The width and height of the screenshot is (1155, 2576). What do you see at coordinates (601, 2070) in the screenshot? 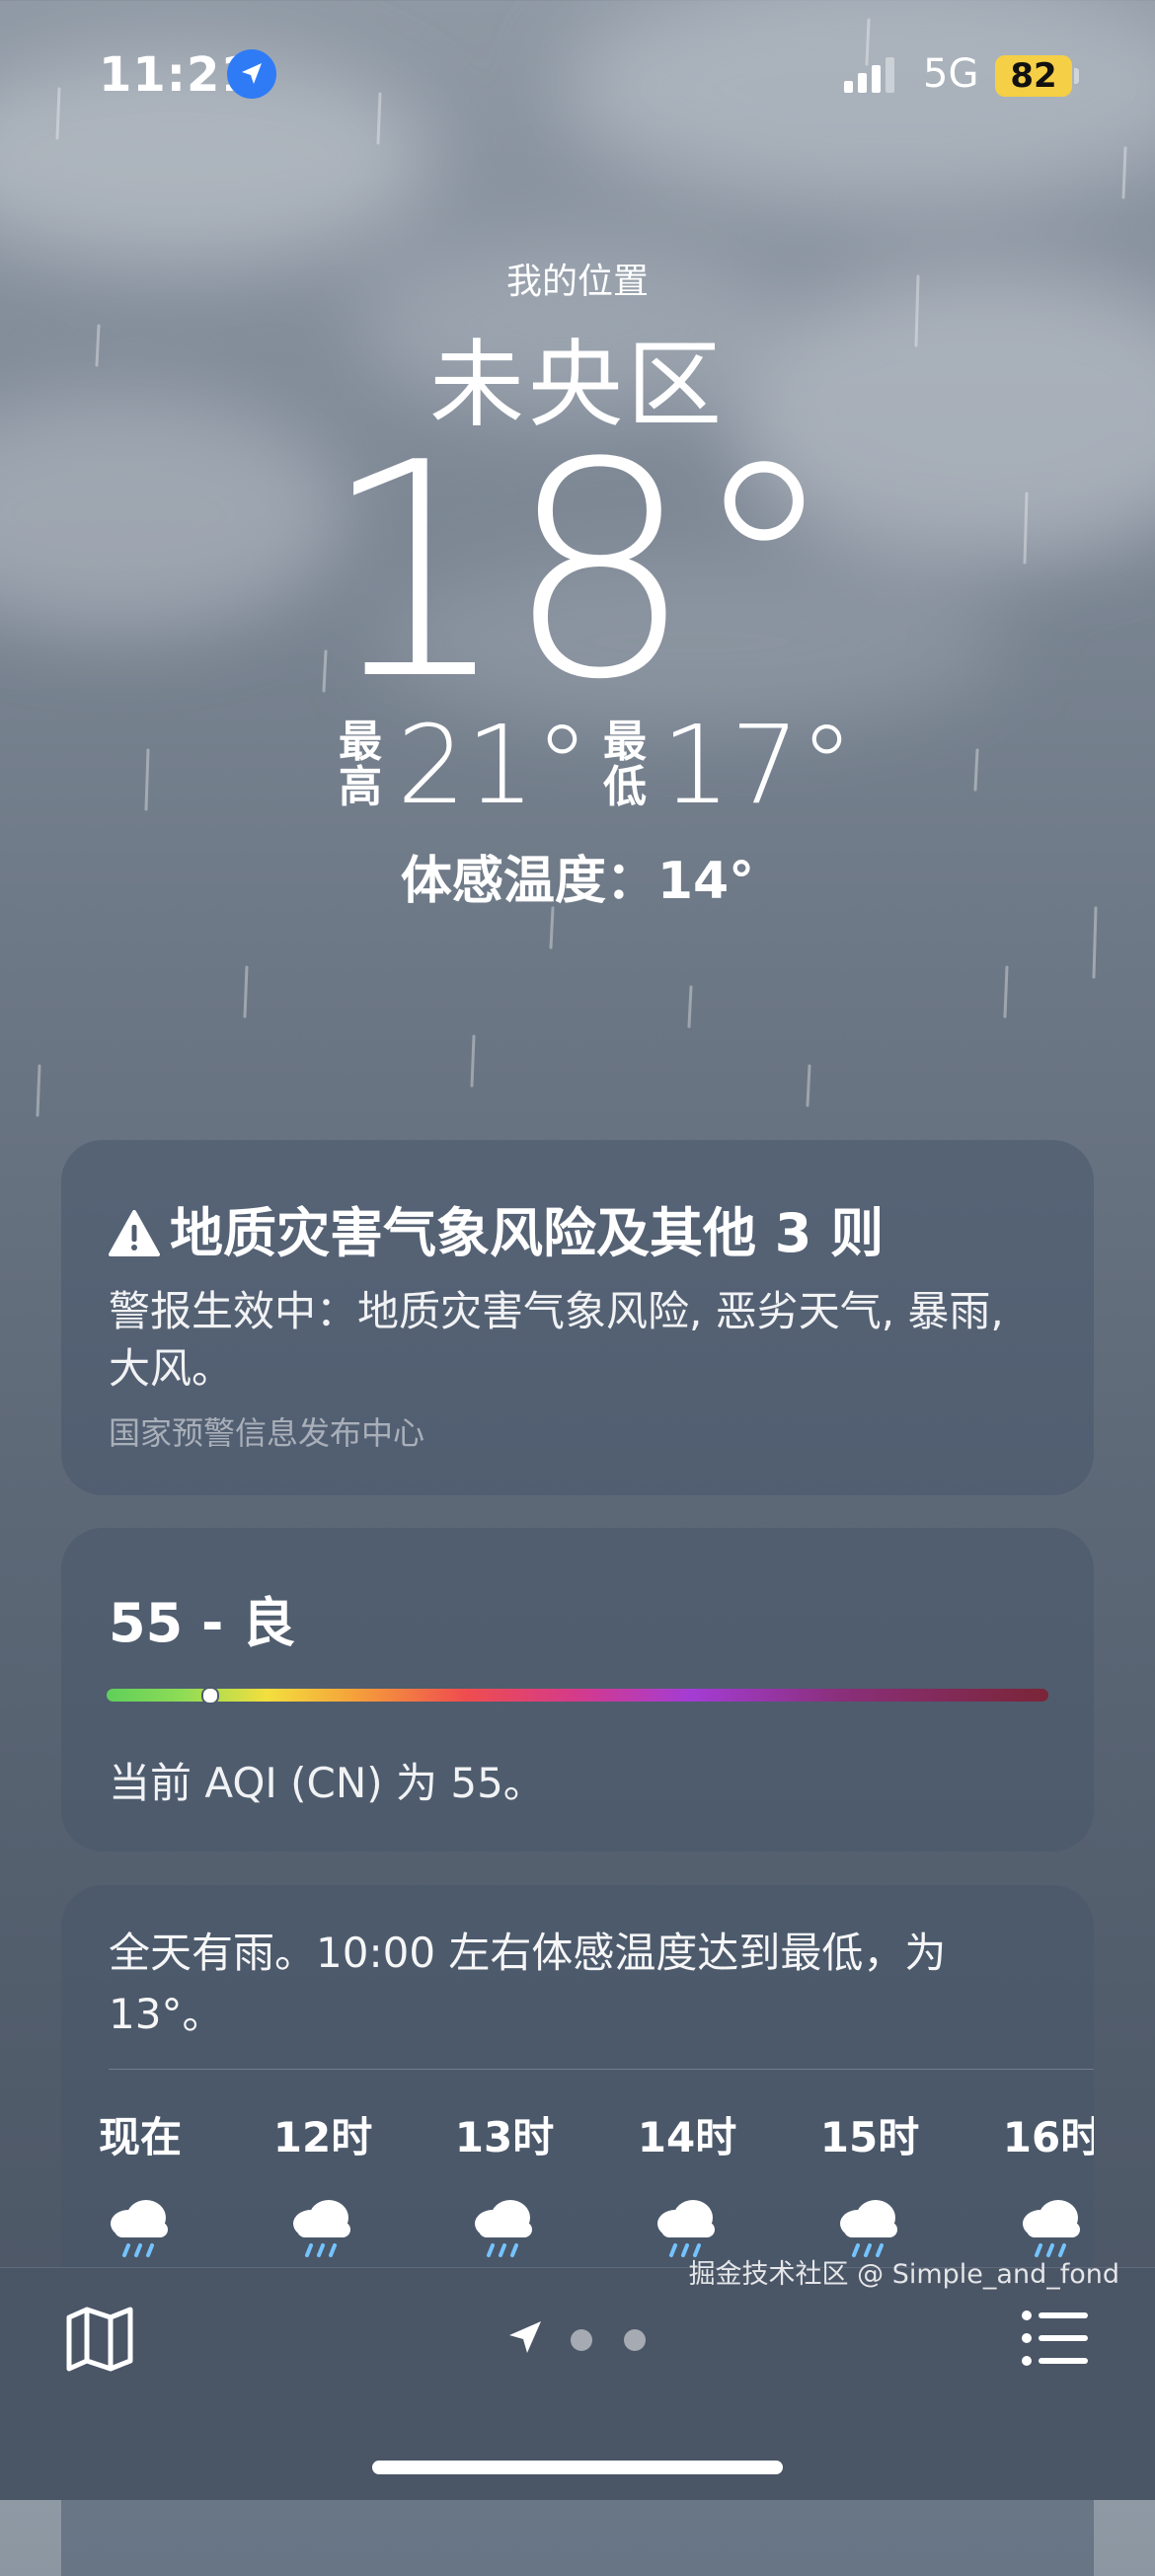
I see `forecast-divider` at bounding box center [601, 2070].